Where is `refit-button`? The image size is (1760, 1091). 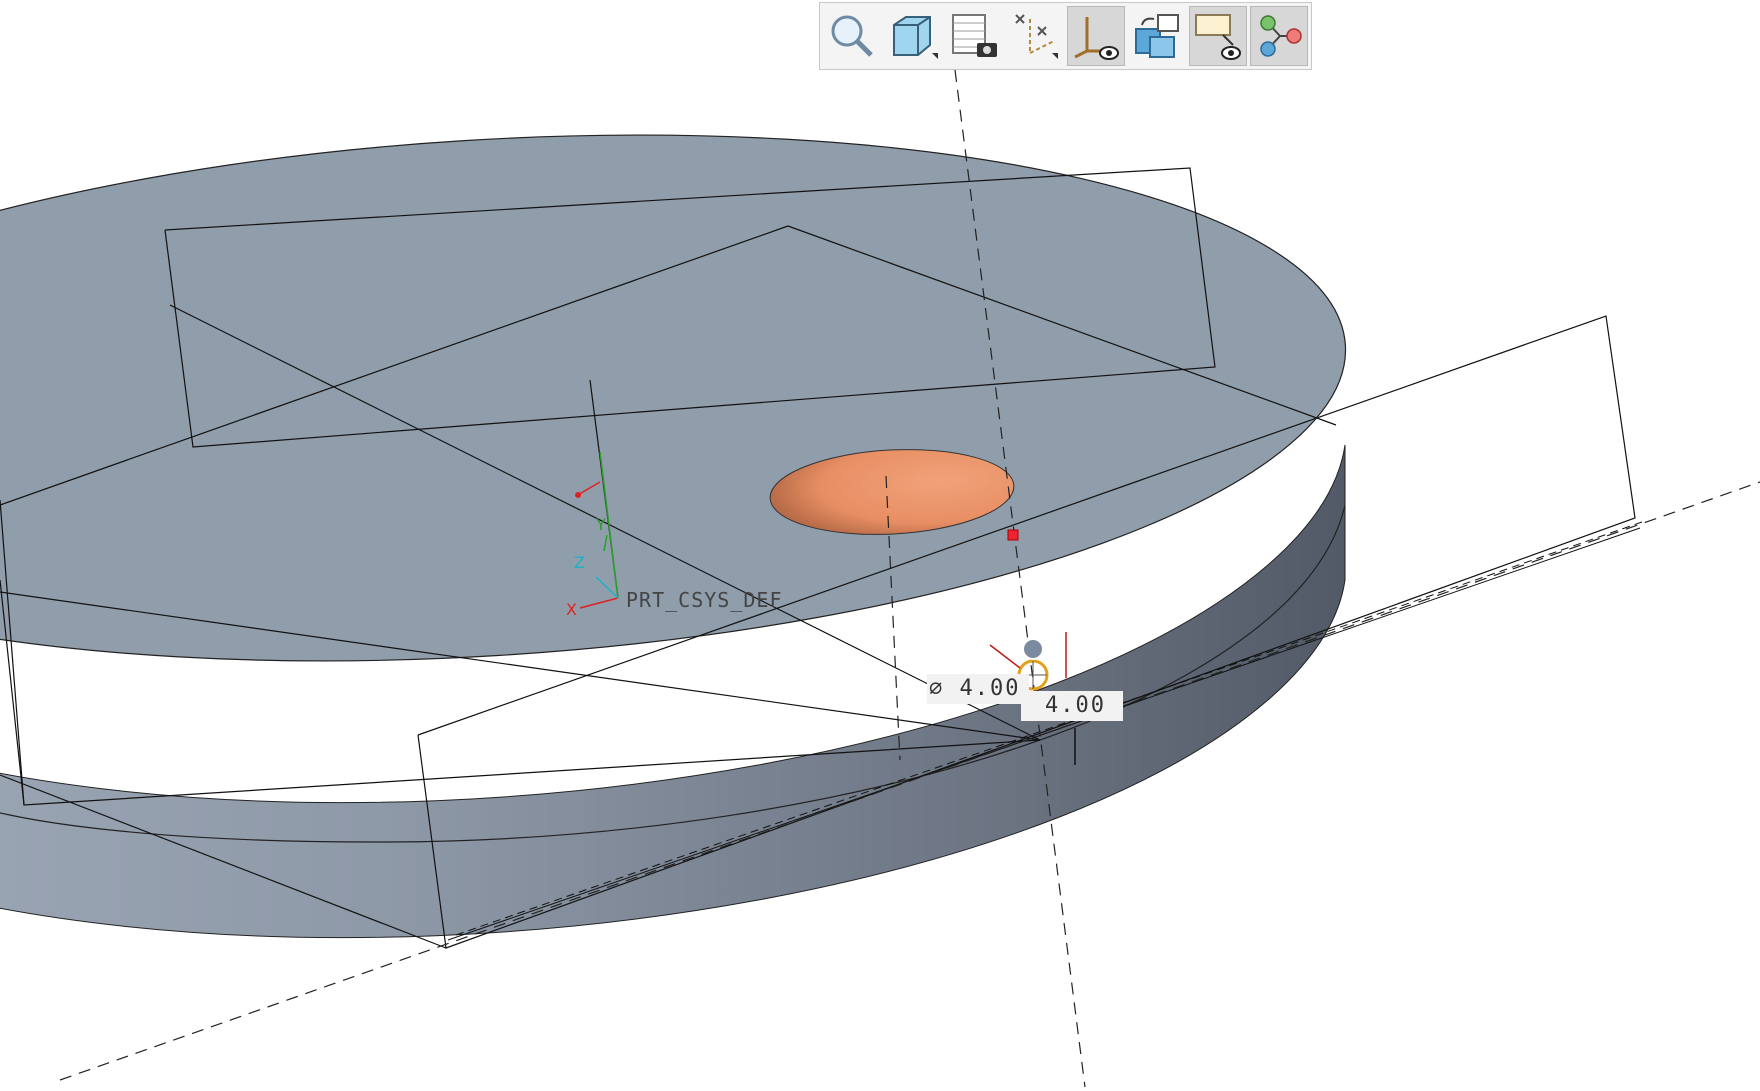 refit-button is located at coordinates (852, 36).